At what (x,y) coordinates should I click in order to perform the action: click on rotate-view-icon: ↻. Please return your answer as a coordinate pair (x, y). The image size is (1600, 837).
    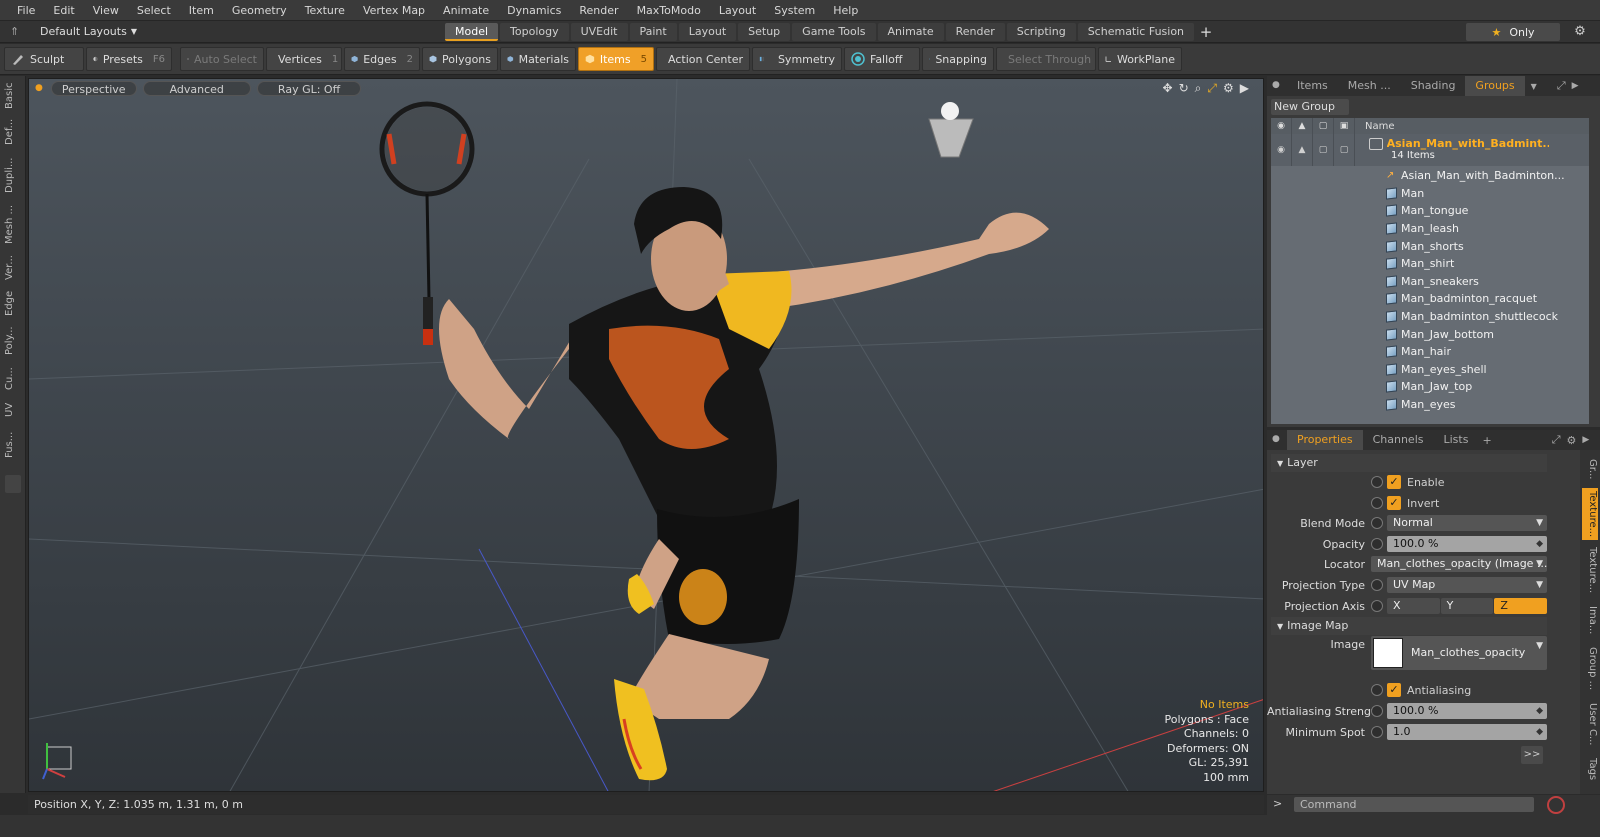
    Looking at the image, I should click on (1184, 88).